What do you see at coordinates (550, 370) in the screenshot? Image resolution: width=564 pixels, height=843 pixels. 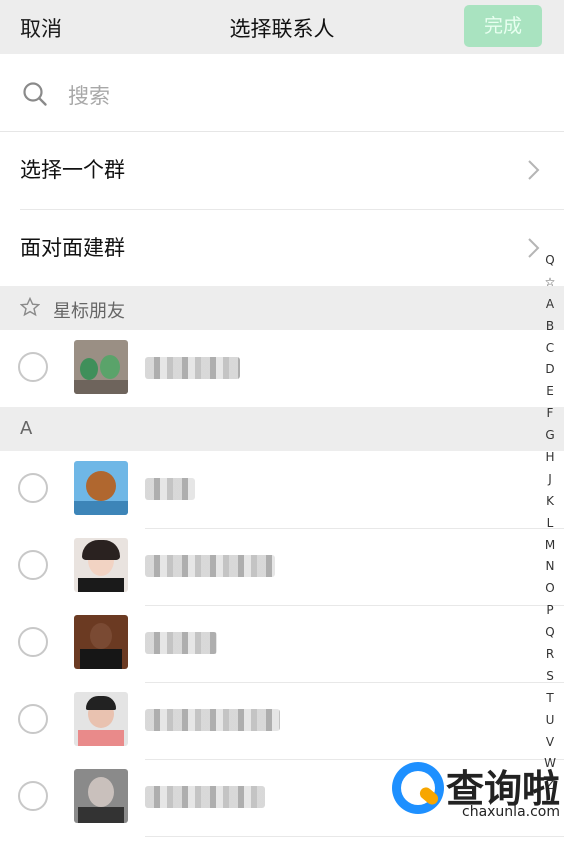 I see `index-item: D` at bounding box center [550, 370].